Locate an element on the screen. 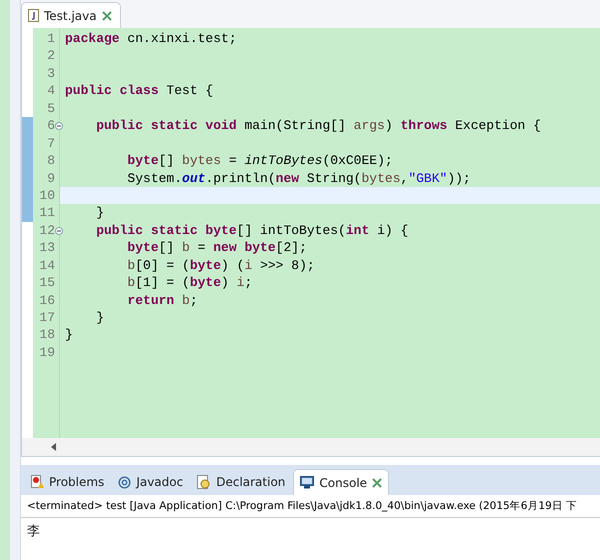  line-number: 10 is located at coordinates (47, 195).